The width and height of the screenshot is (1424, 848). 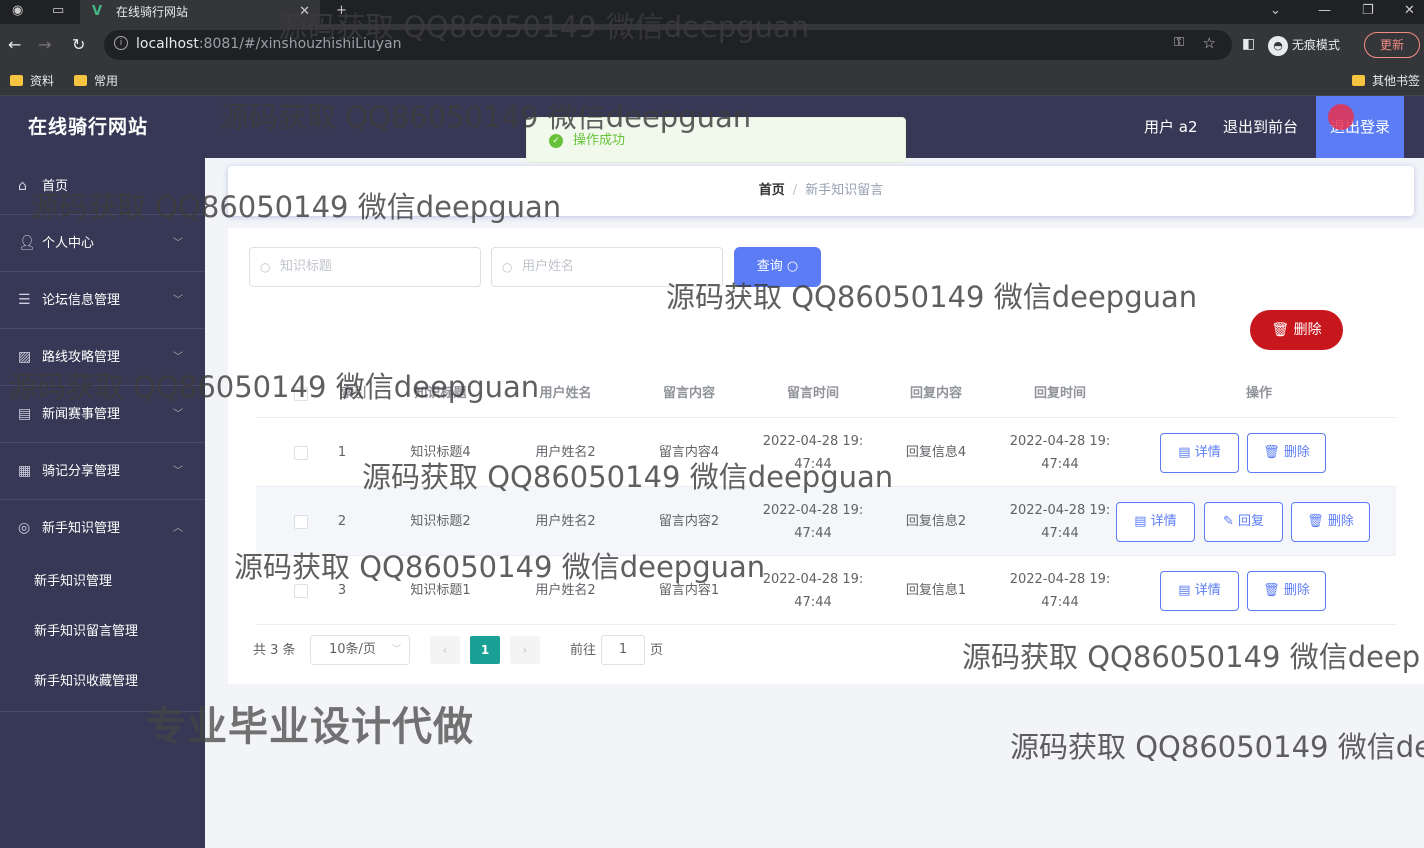 What do you see at coordinates (352, 649) in the screenshot?
I see `page-size-value: 10条/页` at bounding box center [352, 649].